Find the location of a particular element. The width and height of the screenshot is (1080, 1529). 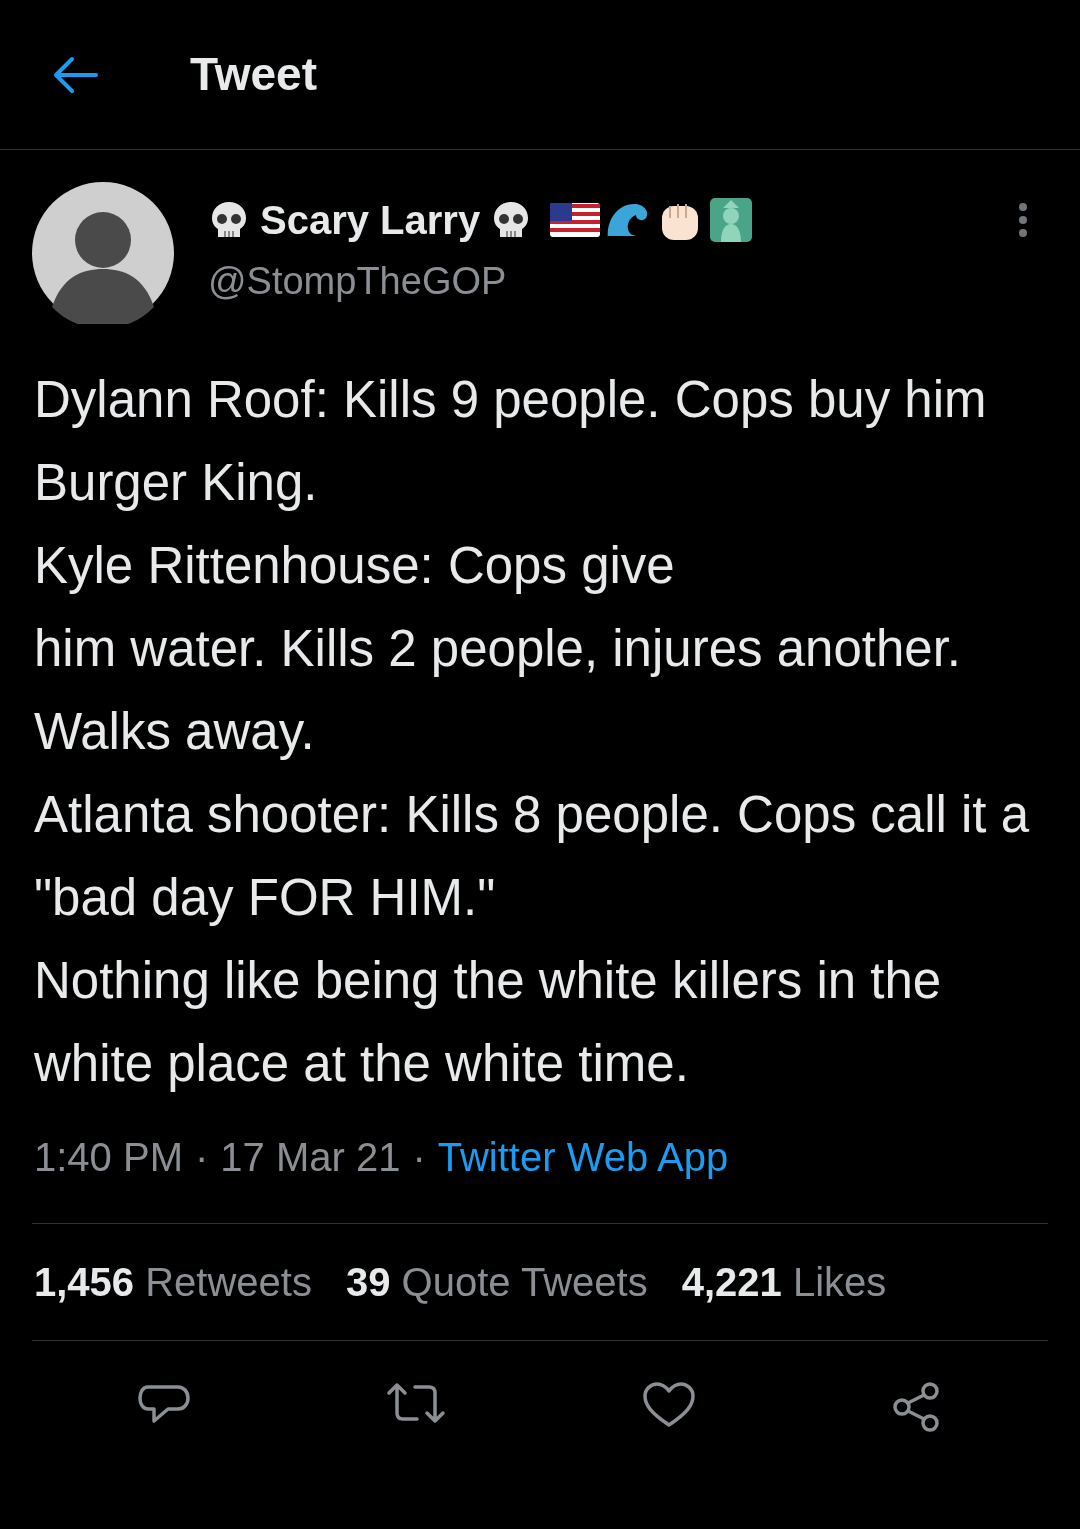

flag-icon is located at coordinates (575, 220).